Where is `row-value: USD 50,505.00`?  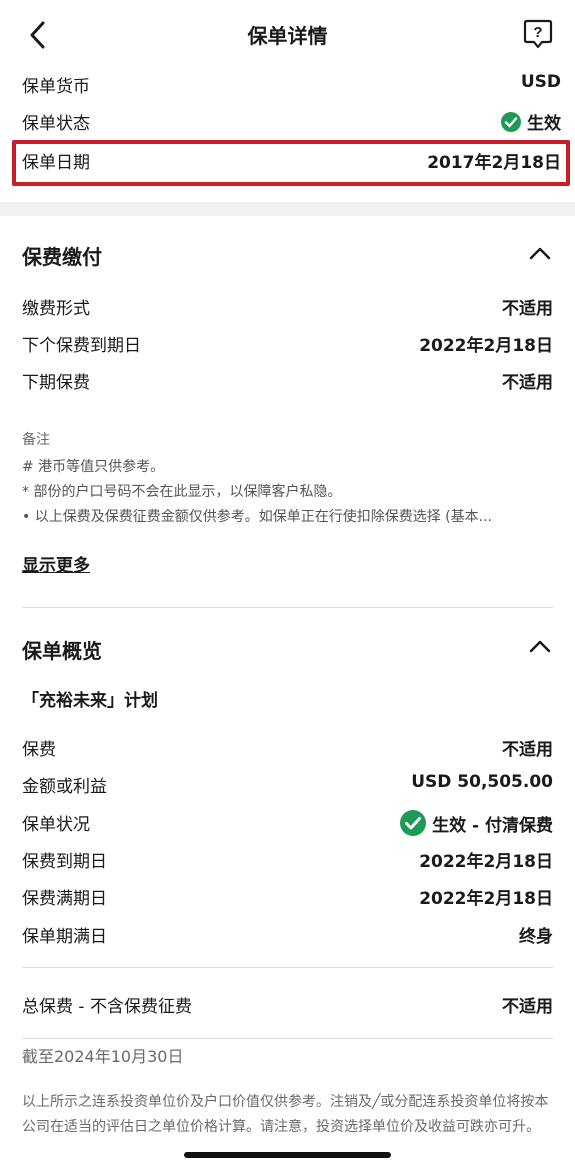 row-value: USD 50,505.00 is located at coordinates (482, 782).